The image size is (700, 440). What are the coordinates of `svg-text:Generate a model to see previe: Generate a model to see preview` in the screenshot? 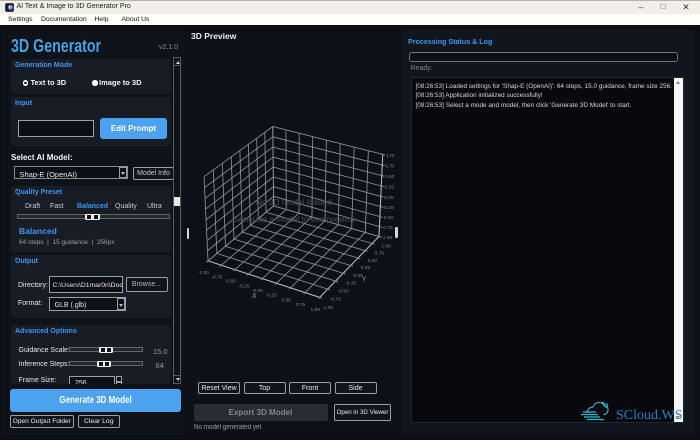 It's located at (295, 219).